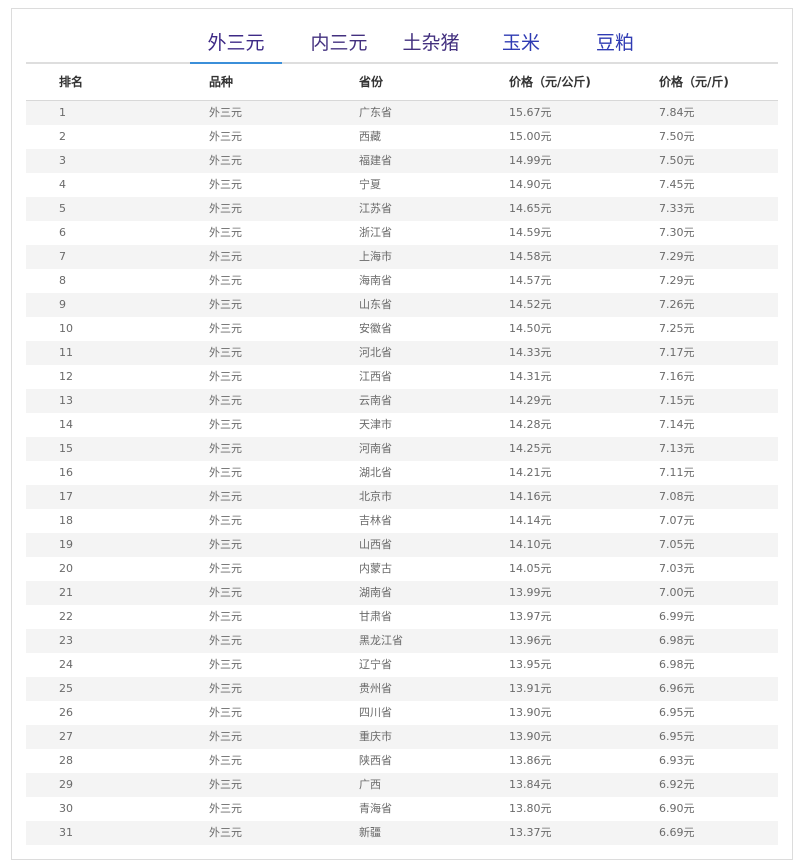 Image resolution: width=806 pixels, height=865 pixels. What do you see at coordinates (375, 736) in the screenshot?
I see `cell-province: 重庆市` at bounding box center [375, 736].